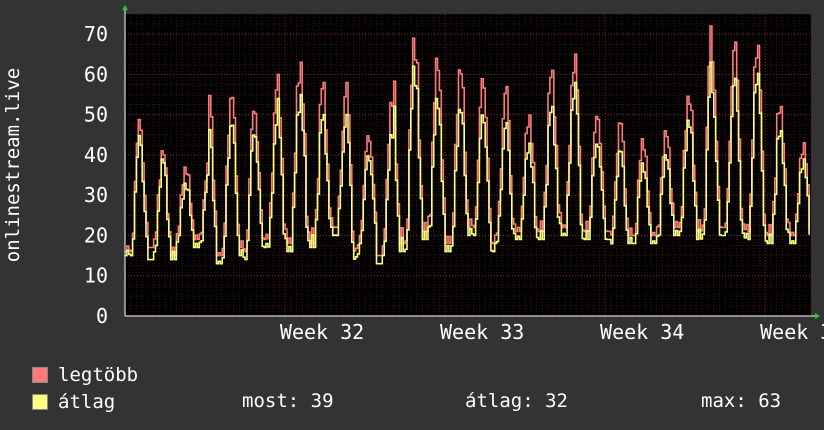  Describe the element at coordinates (125, 7) in the screenshot. I see `y-axis-arrow-icon` at that location.